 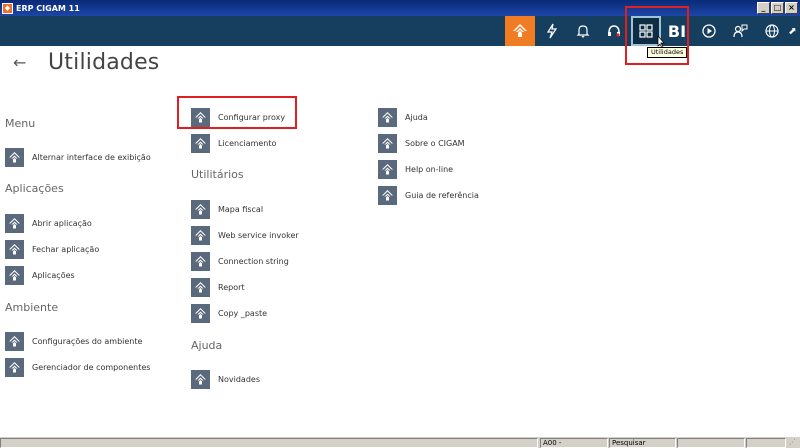 I want to click on list-item: Copy _paste, so click(x=229, y=313).